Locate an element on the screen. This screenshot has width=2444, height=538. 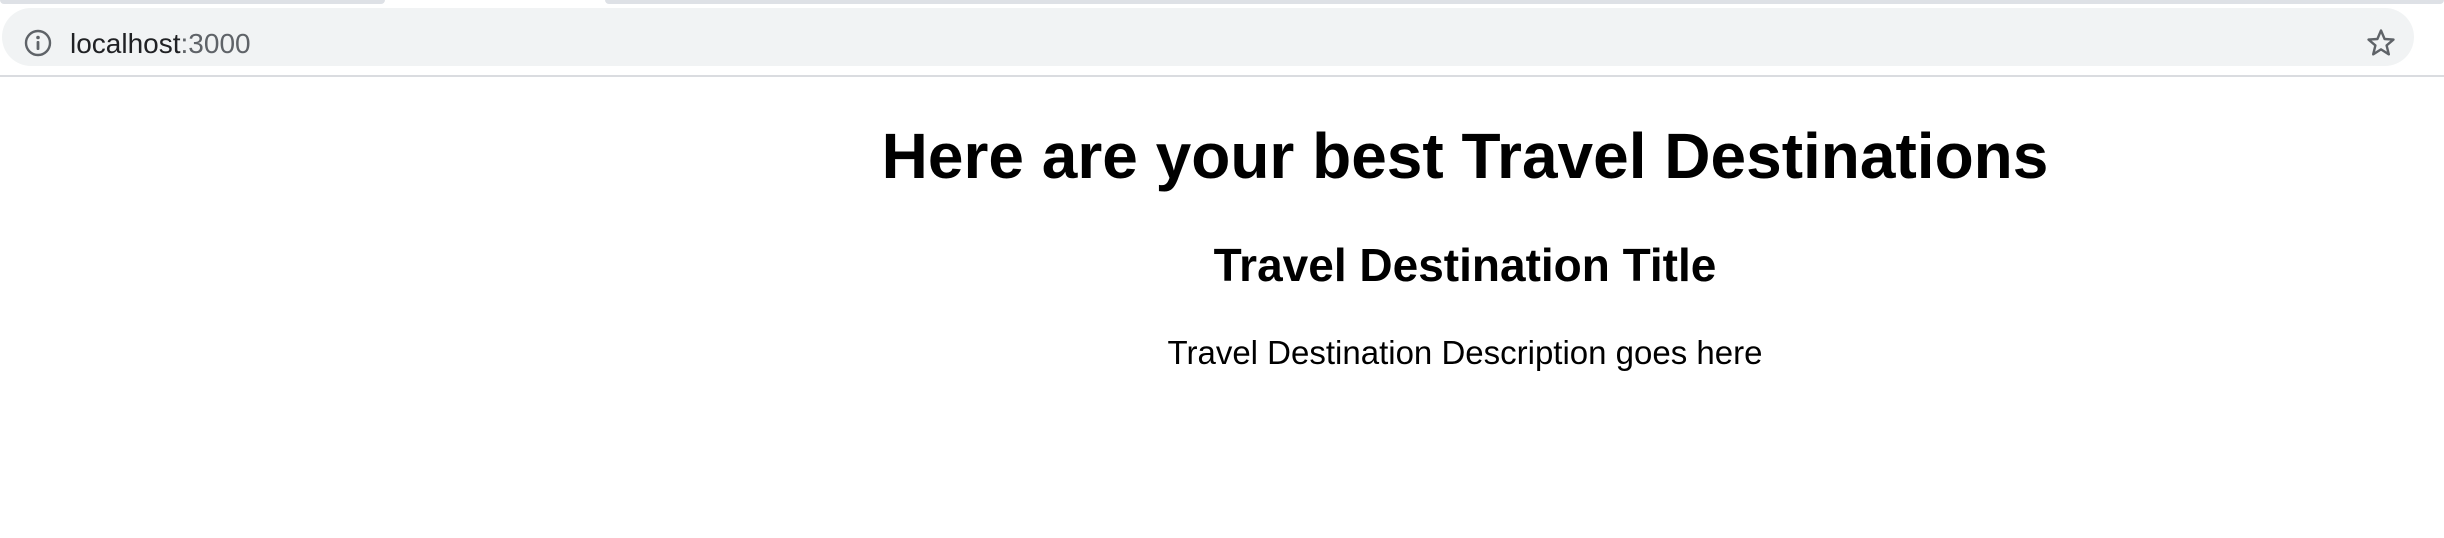
url-host: localhost is located at coordinates (125, 43).